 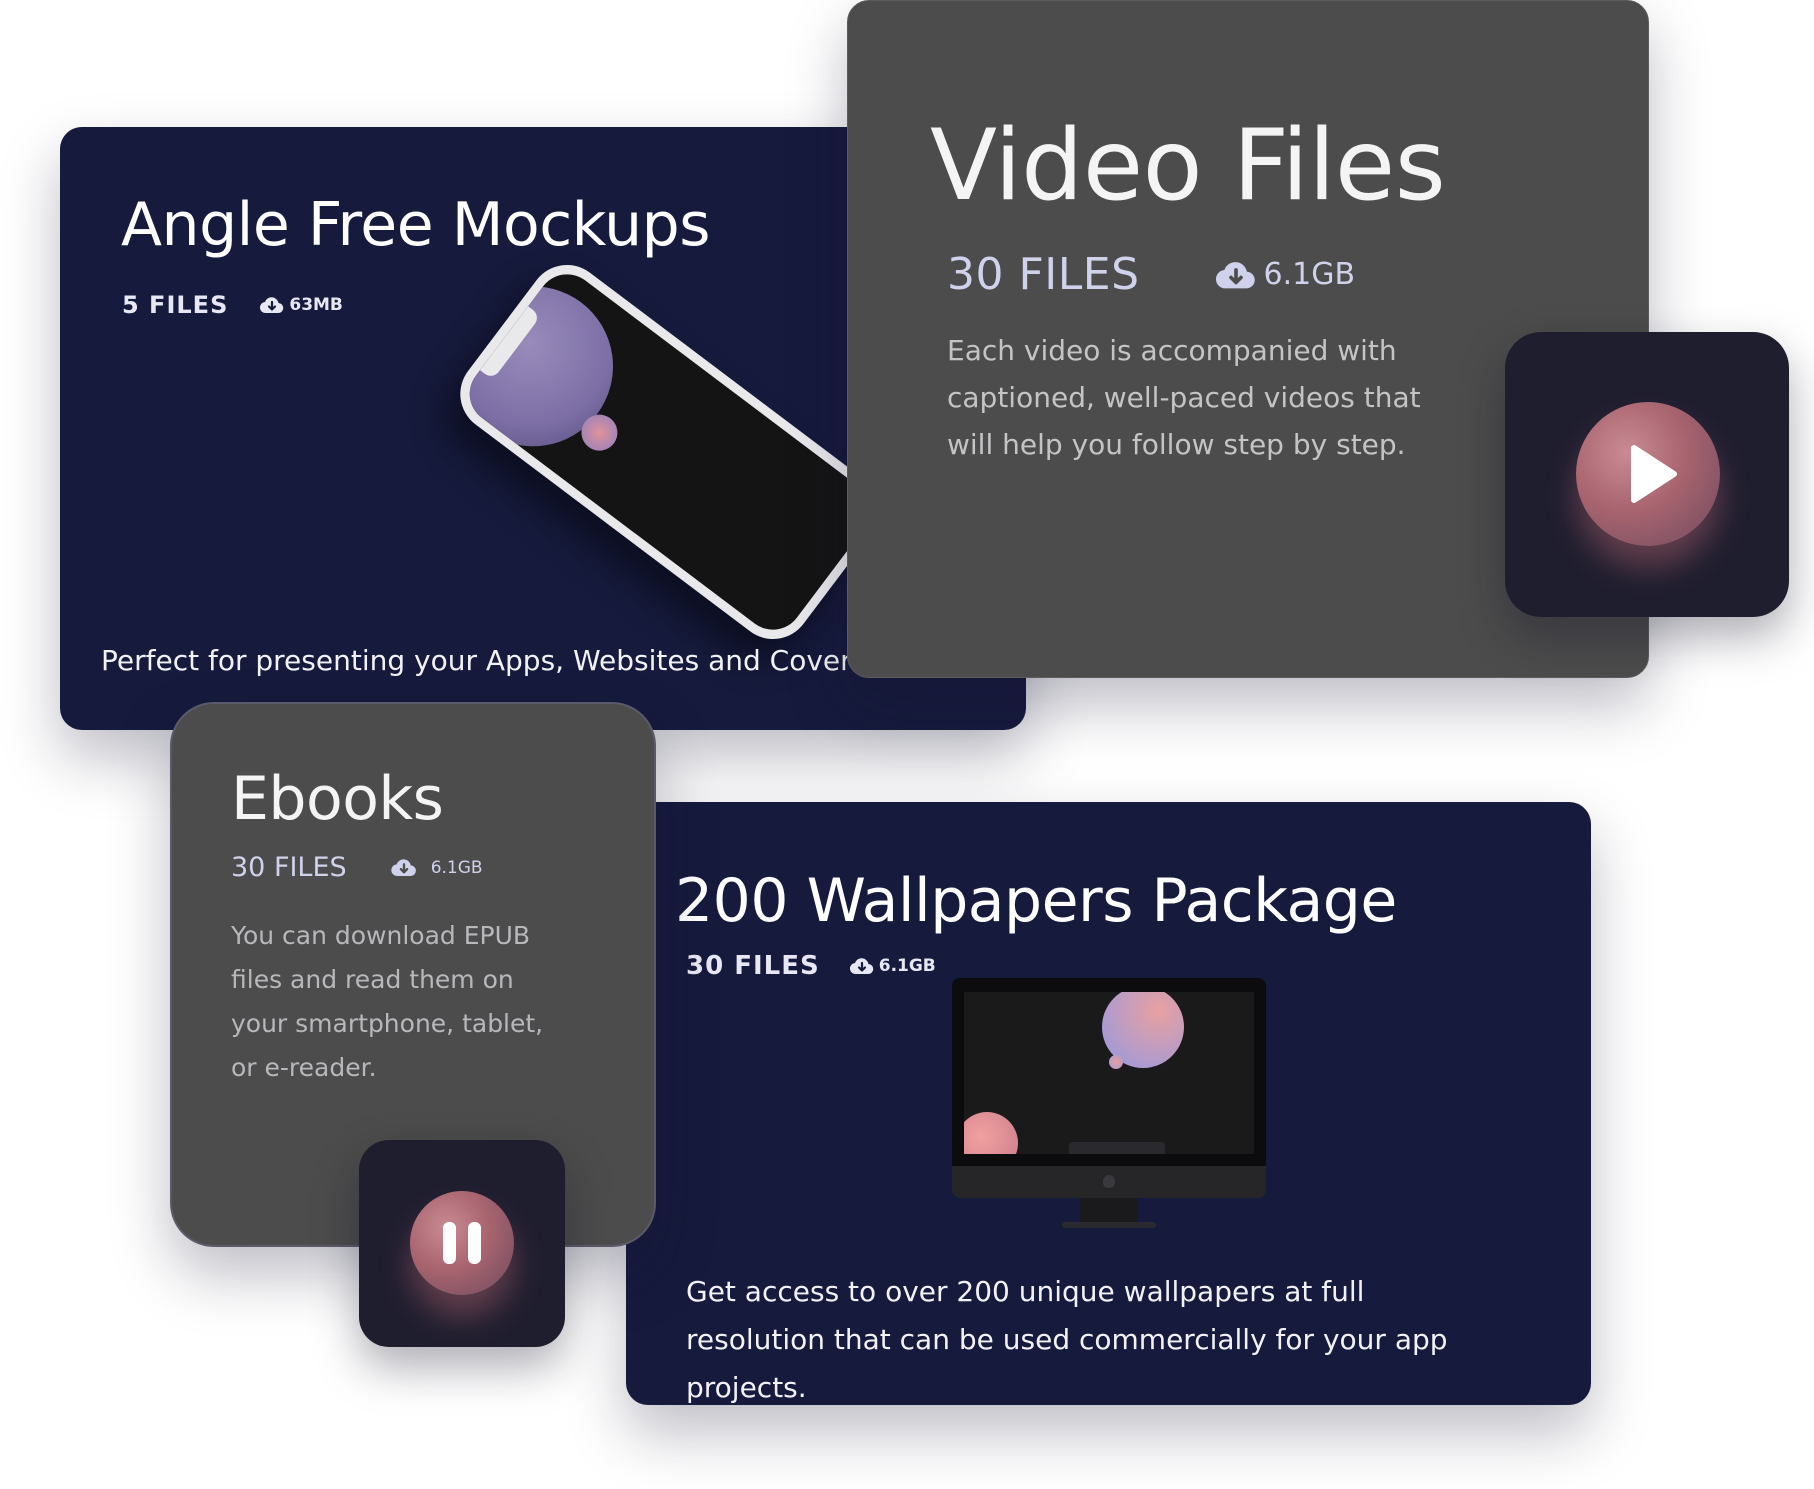 I want to click on mockups-meta: 5 FILES 63MB, so click(x=232, y=305).